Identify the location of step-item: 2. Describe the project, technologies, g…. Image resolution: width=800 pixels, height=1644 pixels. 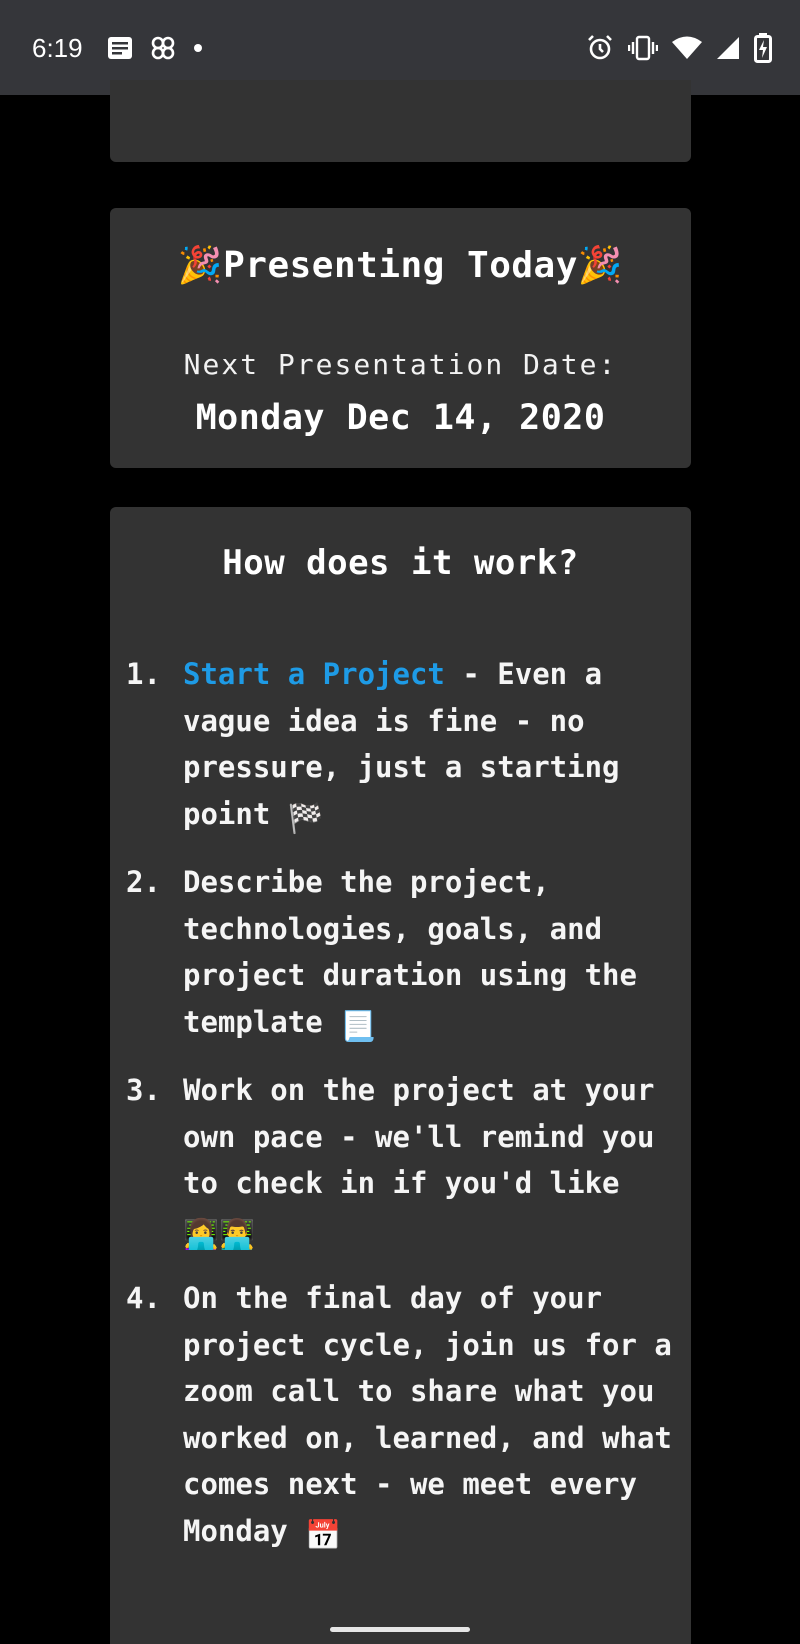
(403, 954).